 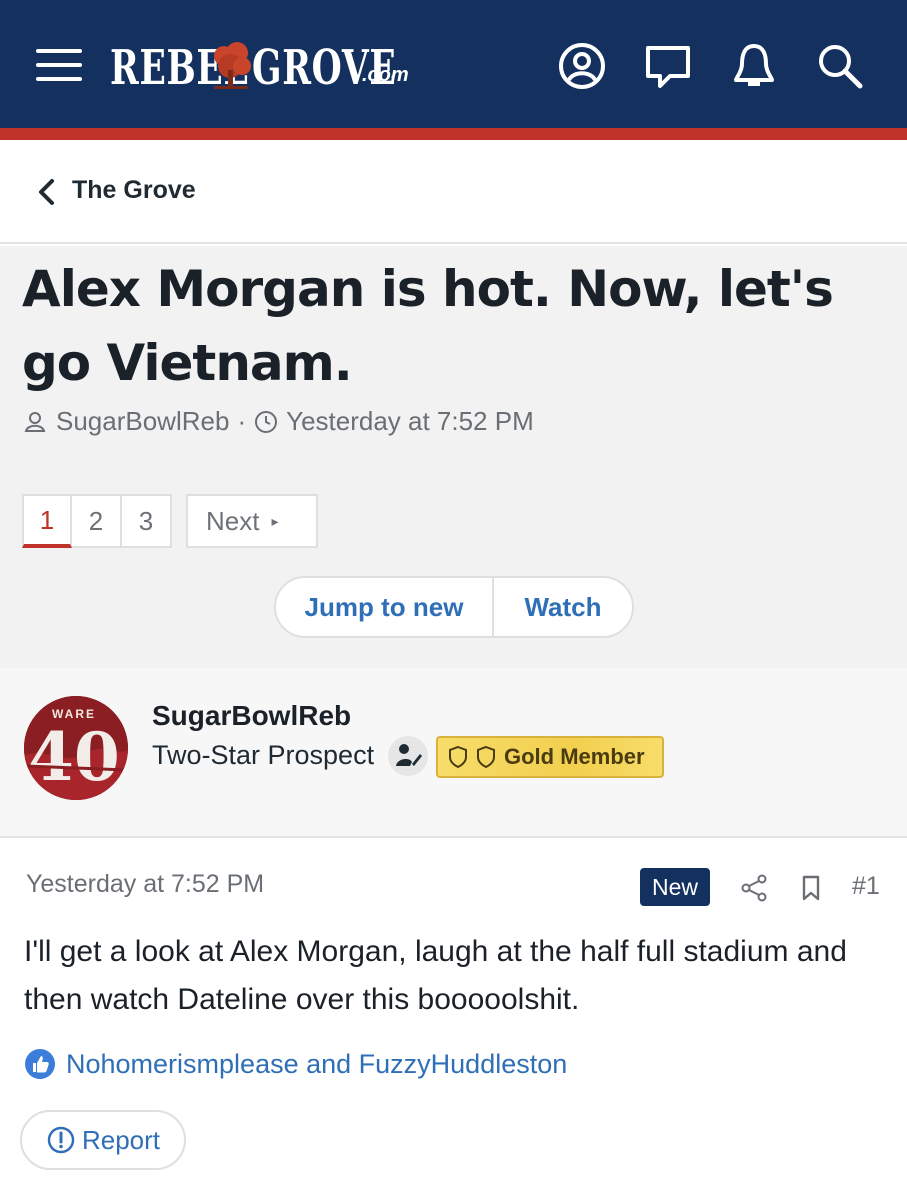 What do you see at coordinates (46, 192) in the screenshot?
I see `chevron-left-icon` at bounding box center [46, 192].